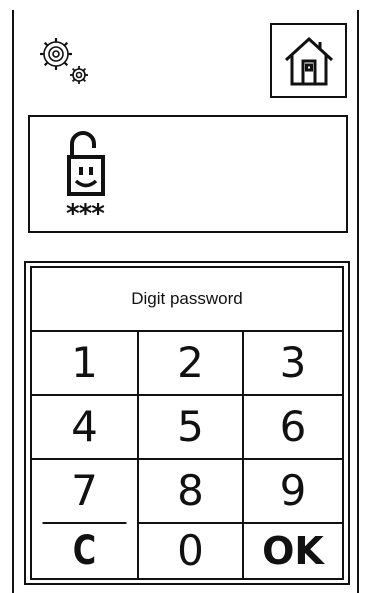  What do you see at coordinates (292, 362) in the screenshot?
I see `key-3: 3` at bounding box center [292, 362].